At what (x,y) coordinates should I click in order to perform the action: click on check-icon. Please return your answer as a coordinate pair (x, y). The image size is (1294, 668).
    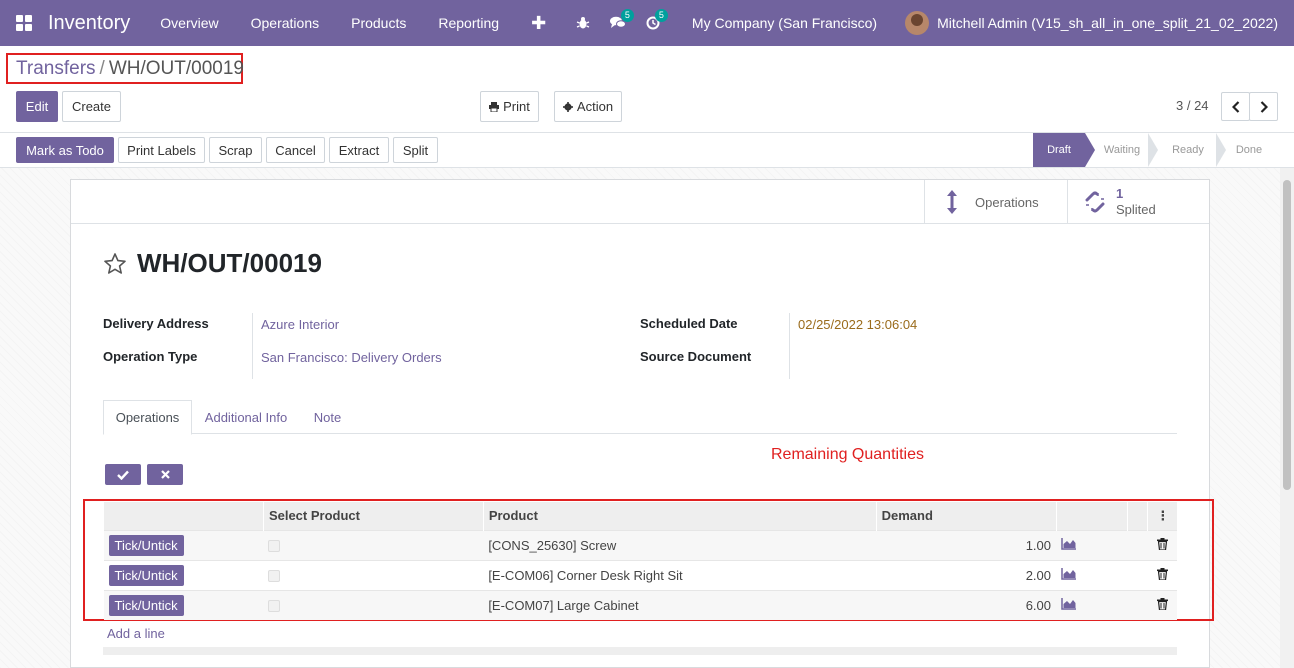
    Looking at the image, I should click on (123, 475).